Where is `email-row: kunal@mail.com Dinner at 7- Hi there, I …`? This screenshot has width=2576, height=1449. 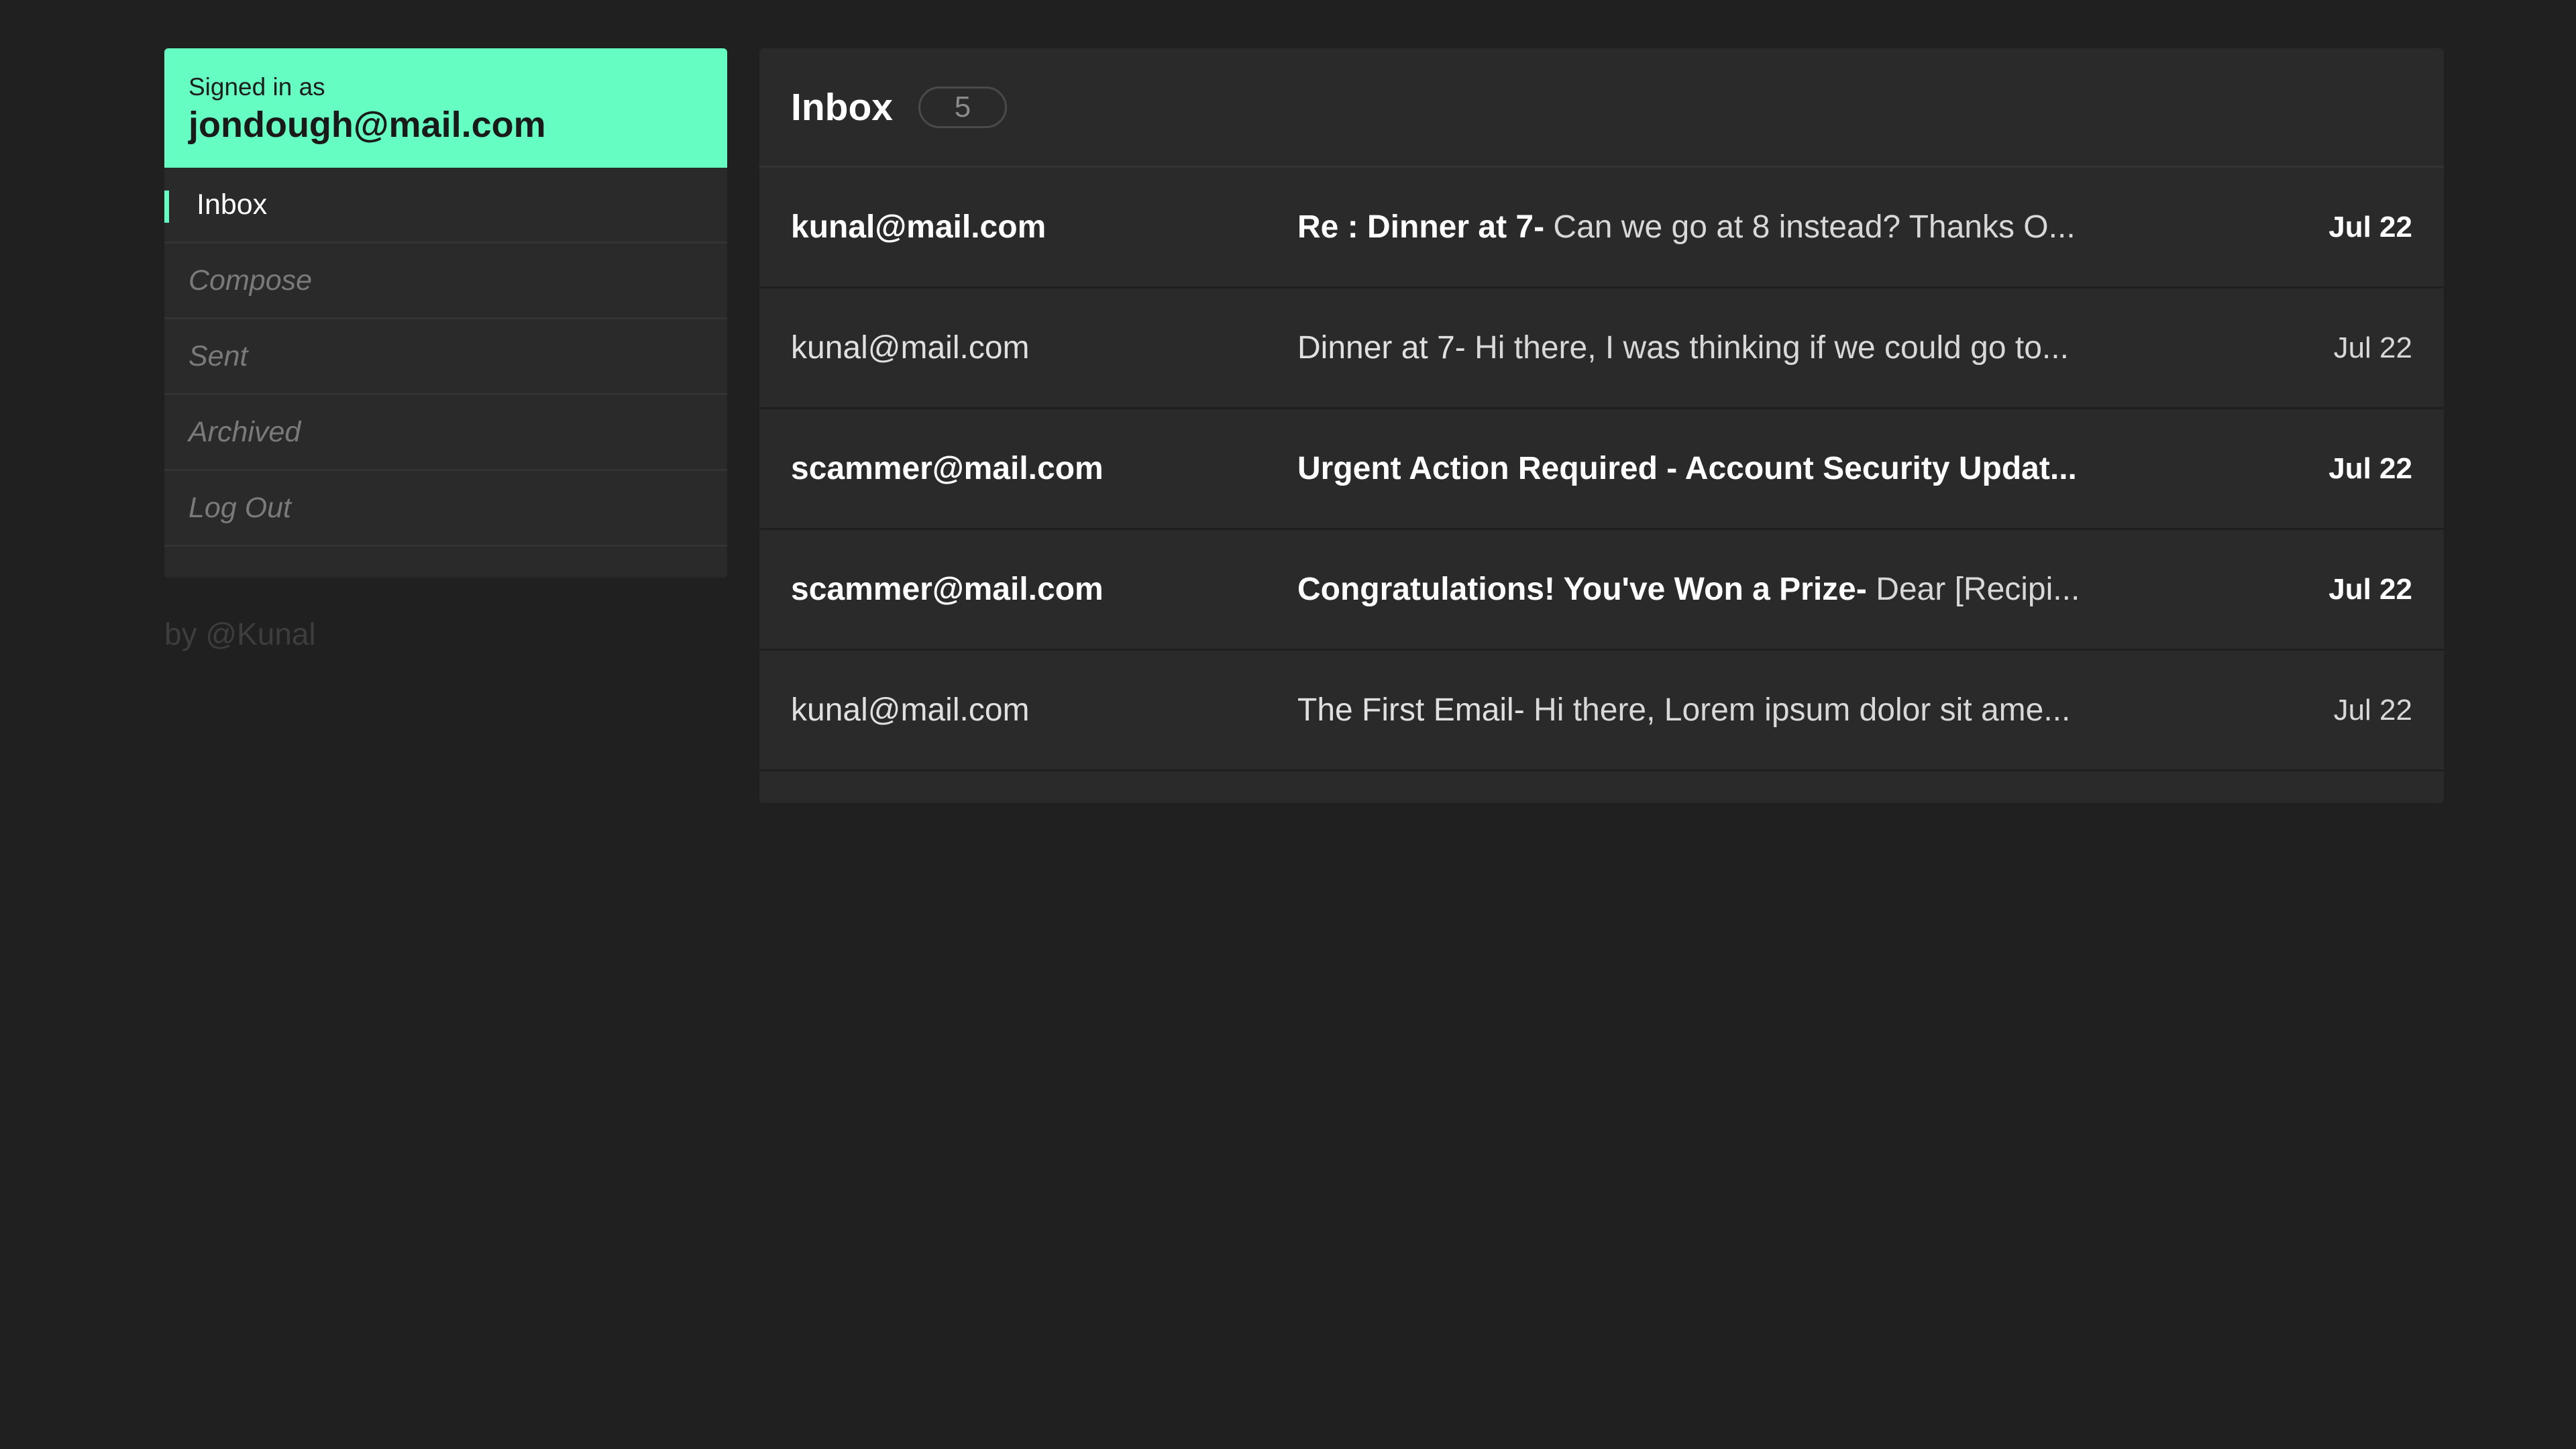 email-row: kunal@mail.com Dinner at 7- Hi there, I … is located at coordinates (1601, 348).